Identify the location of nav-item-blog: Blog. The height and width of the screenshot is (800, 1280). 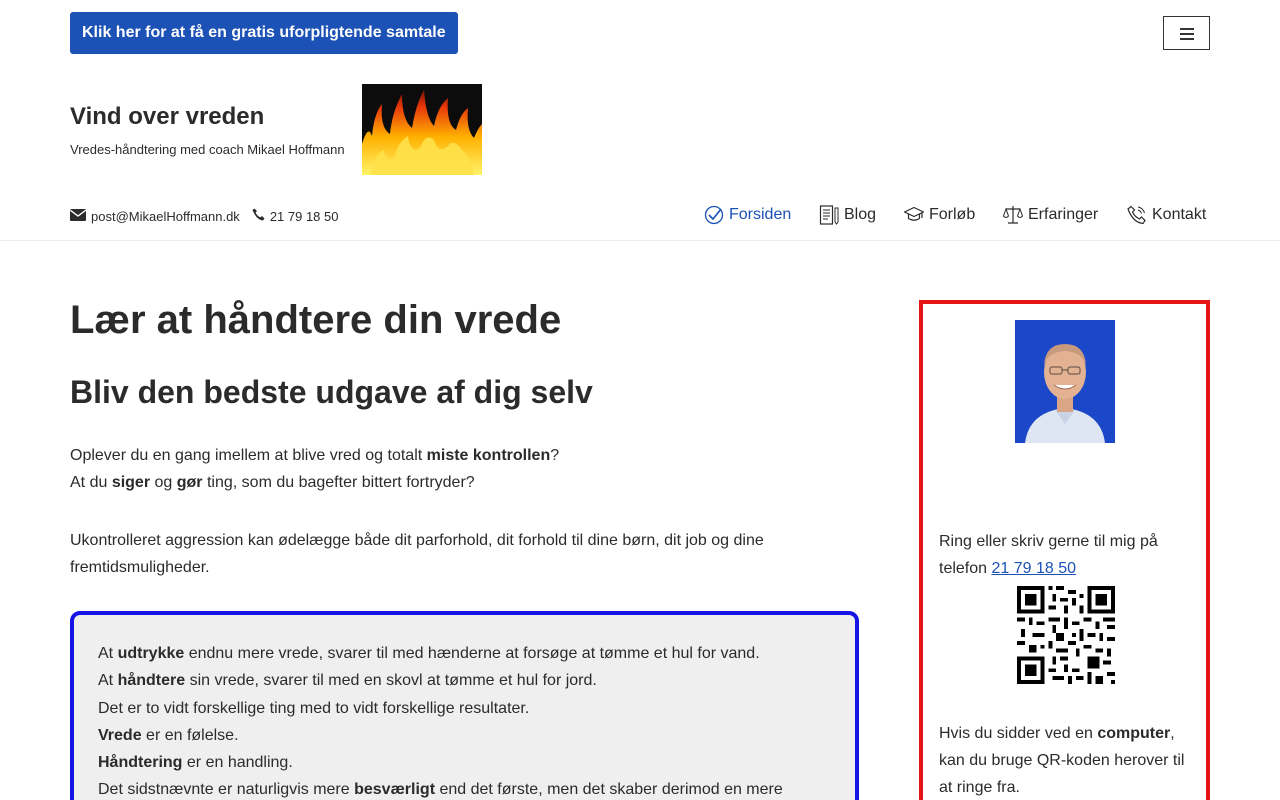
(847, 215).